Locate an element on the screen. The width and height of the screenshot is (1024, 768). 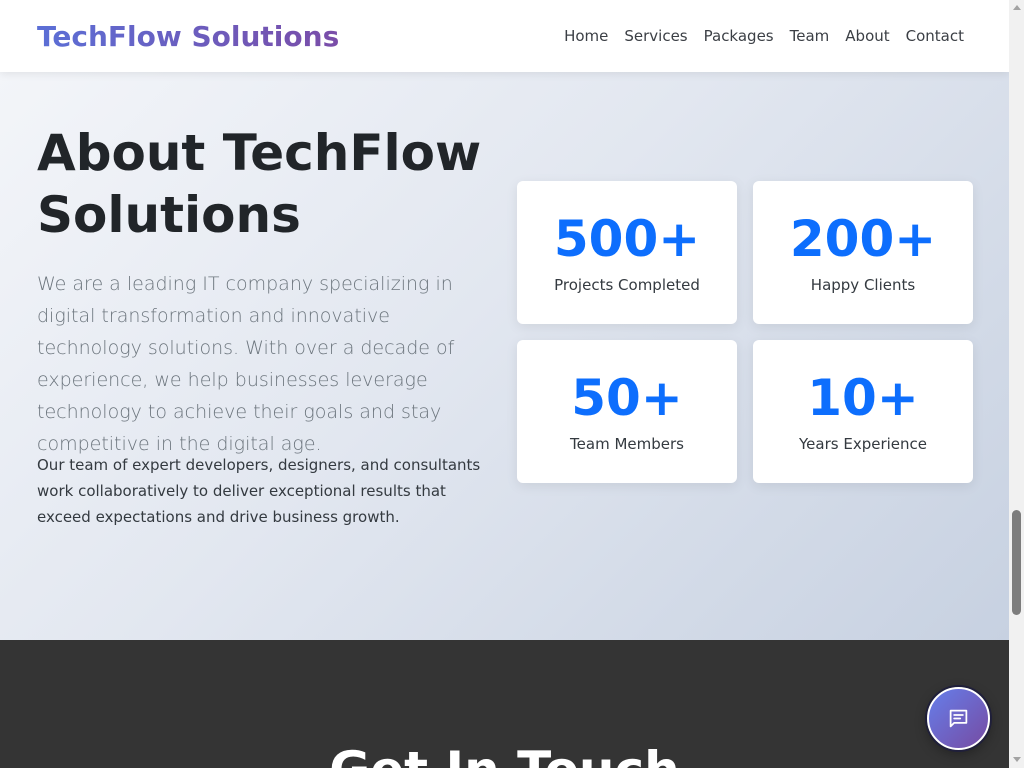
scroll-up-arrow-icon is located at coordinates (1017, 7).